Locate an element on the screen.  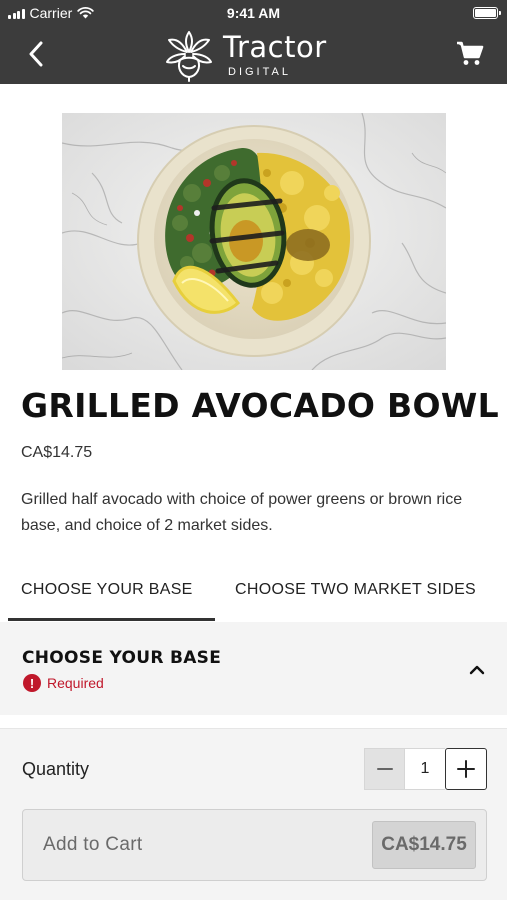
cart-button is located at coordinates (470, 53).